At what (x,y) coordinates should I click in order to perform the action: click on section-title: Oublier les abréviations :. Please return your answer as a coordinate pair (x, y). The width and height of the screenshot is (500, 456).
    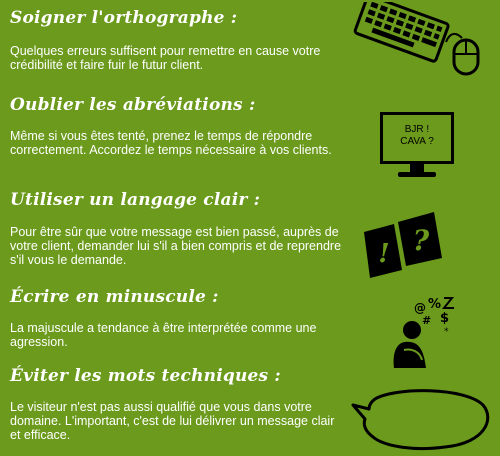
    Looking at the image, I should click on (133, 105).